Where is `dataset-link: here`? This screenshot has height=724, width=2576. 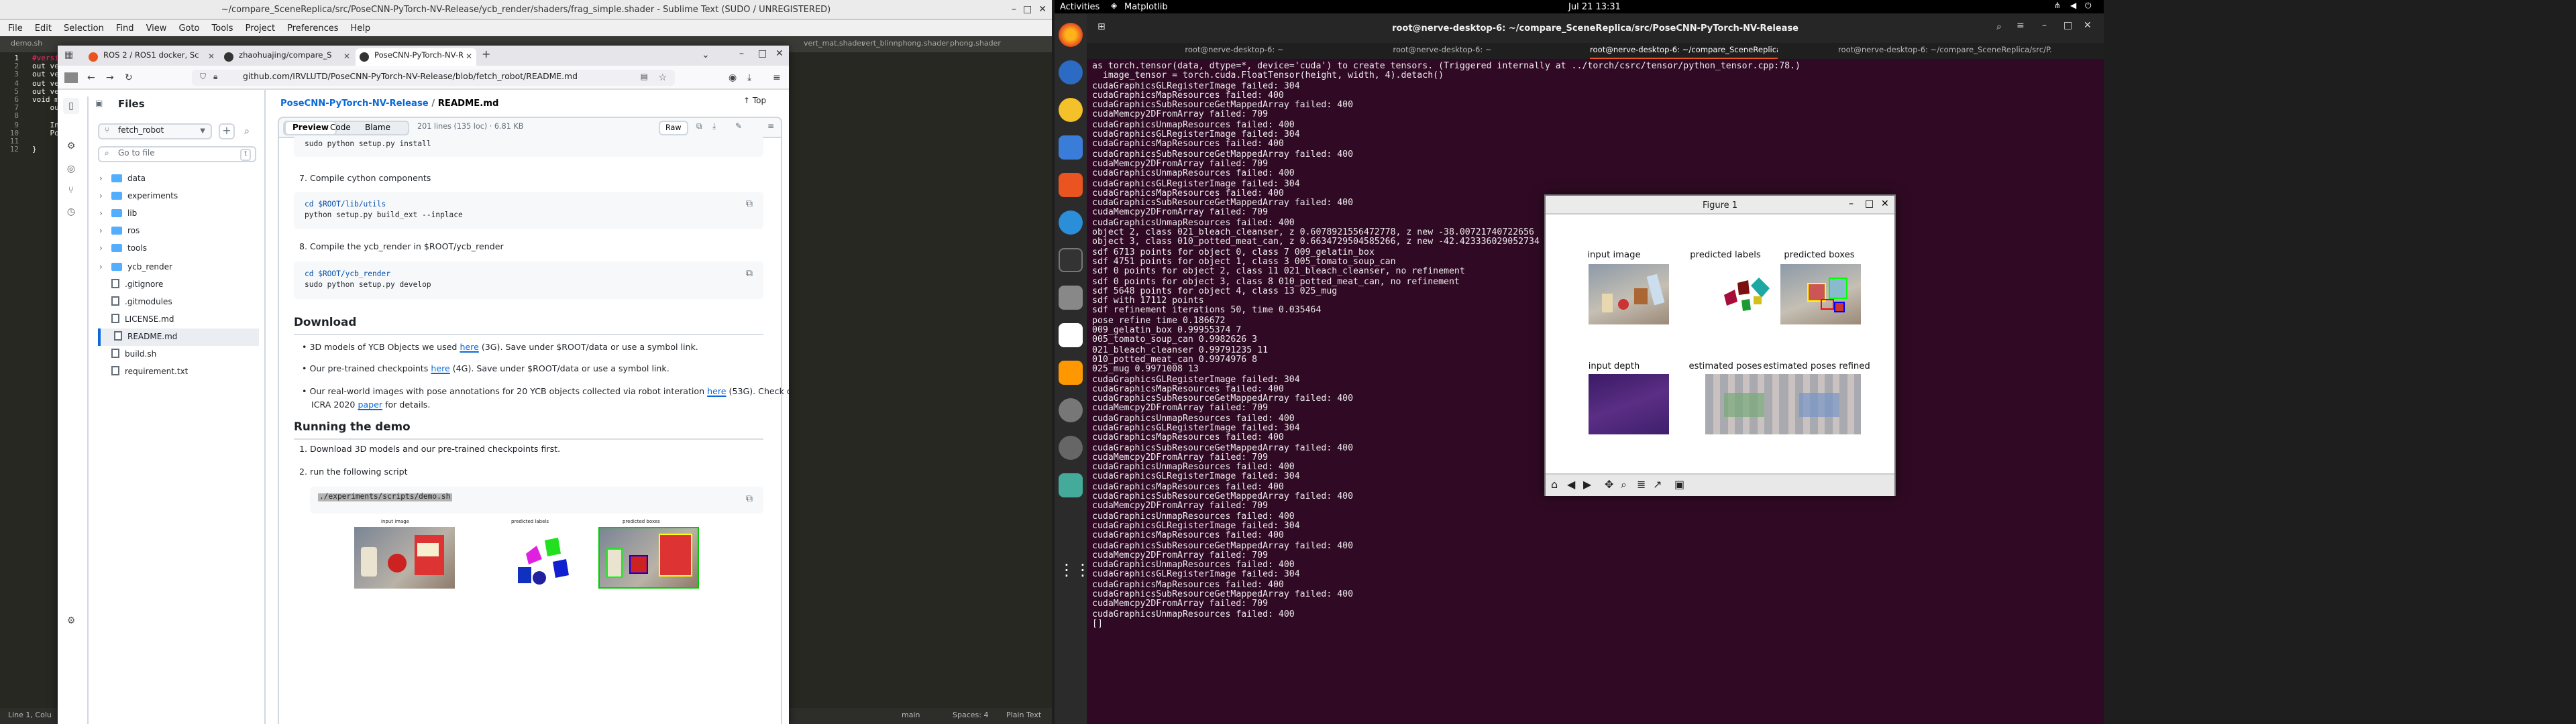
dataset-link: here is located at coordinates (716, 392).